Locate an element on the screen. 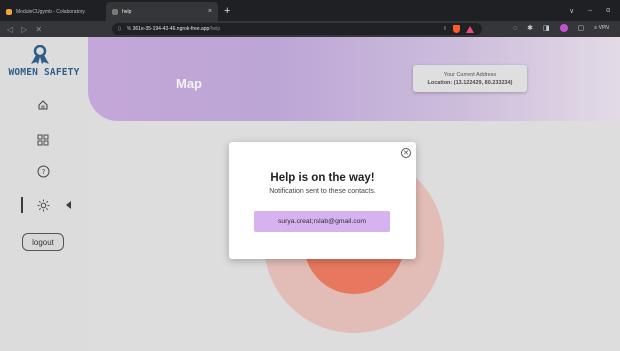 The image size is (620, 351). active-indicator is located at coordinates (22, 205).